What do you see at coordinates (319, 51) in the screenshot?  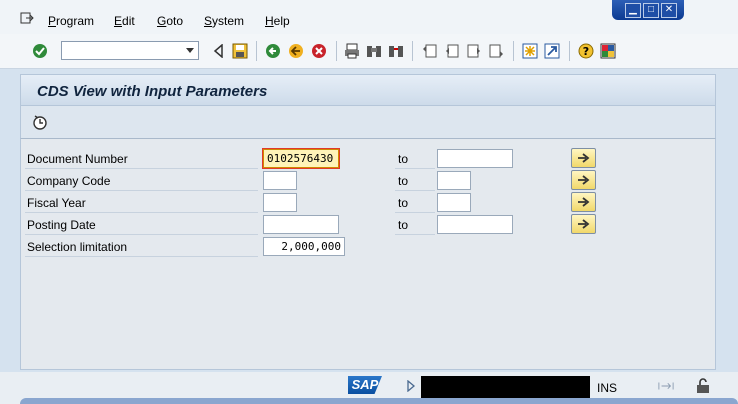 I see `cancel-icon` at bounding box center [319, 51].